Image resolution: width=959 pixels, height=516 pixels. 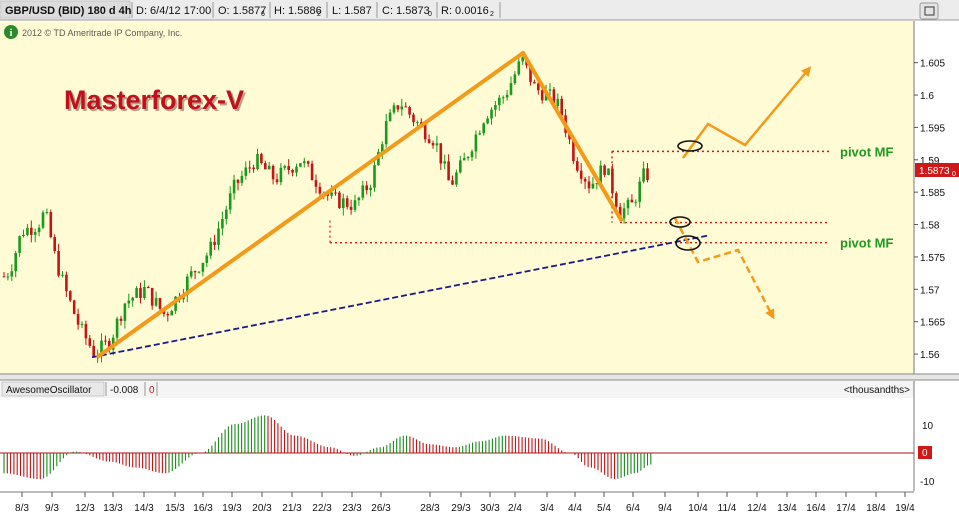 I want to click on date-readout: D: 6/4/12 17:00, so click(x=173, y=11).